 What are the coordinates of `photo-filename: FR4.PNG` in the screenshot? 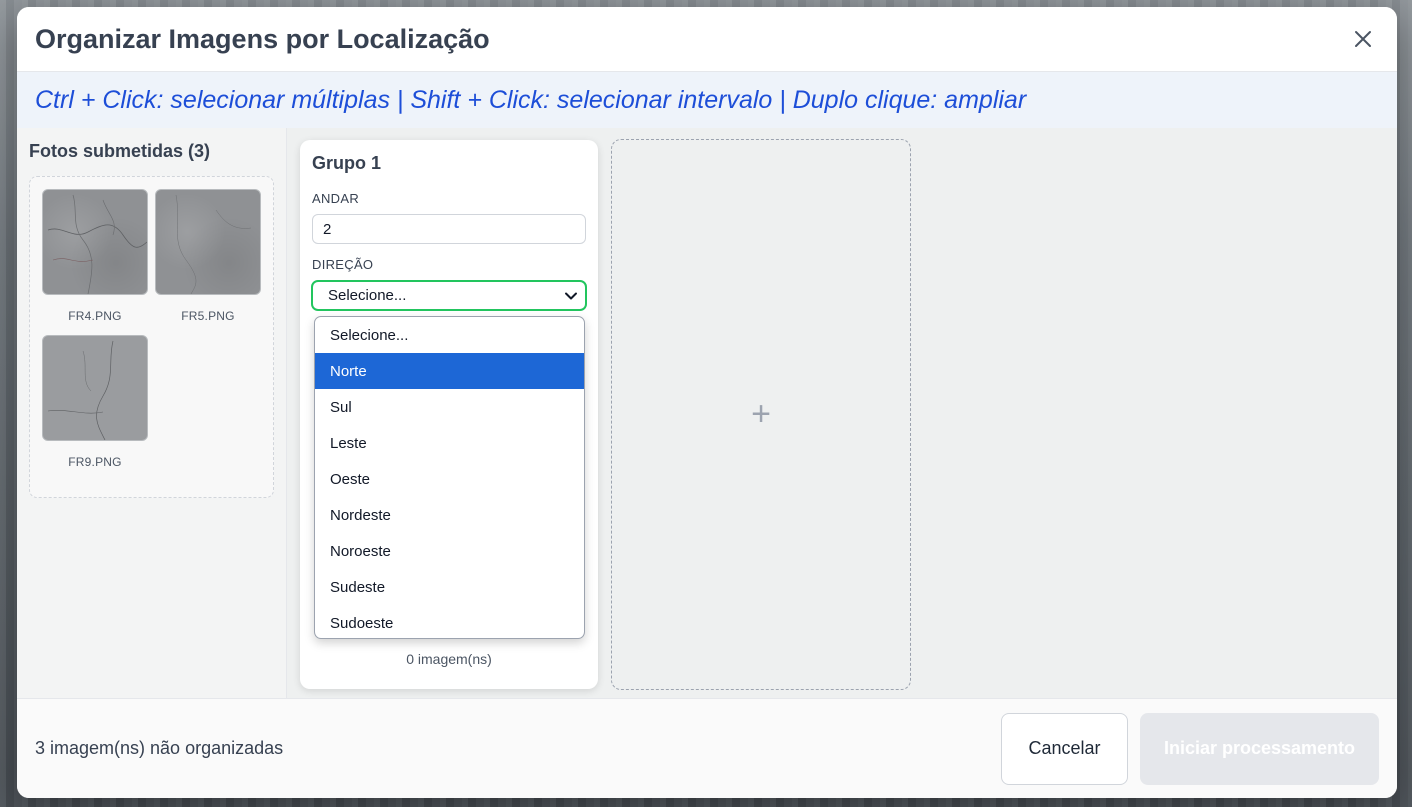 It's located at (95, 316).